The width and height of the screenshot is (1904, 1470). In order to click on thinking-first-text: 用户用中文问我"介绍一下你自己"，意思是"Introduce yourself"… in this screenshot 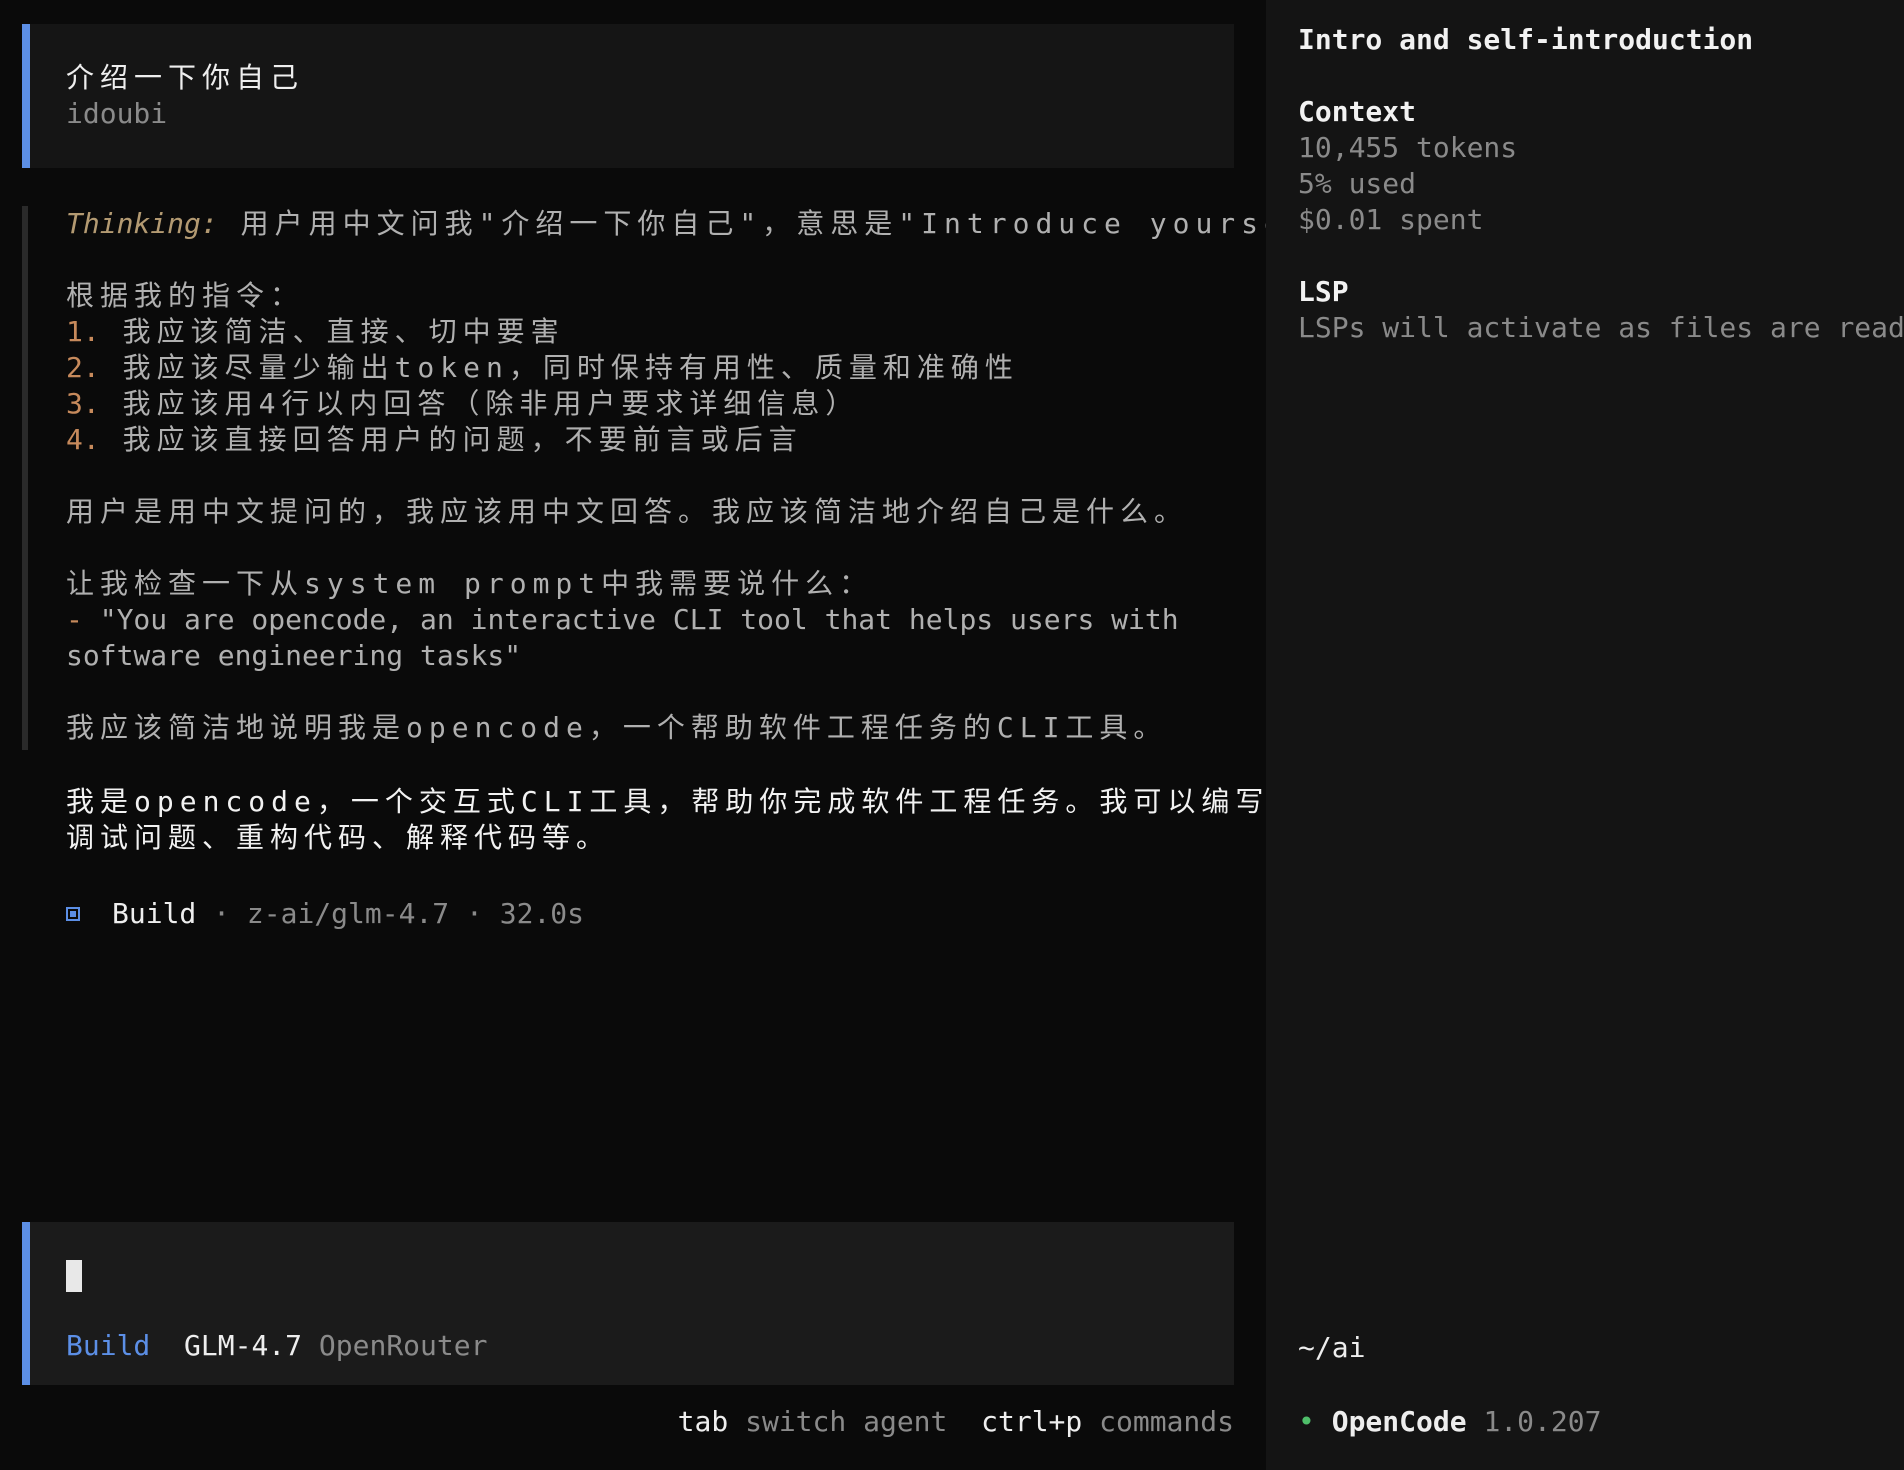, I will do `click(803, 223)`.